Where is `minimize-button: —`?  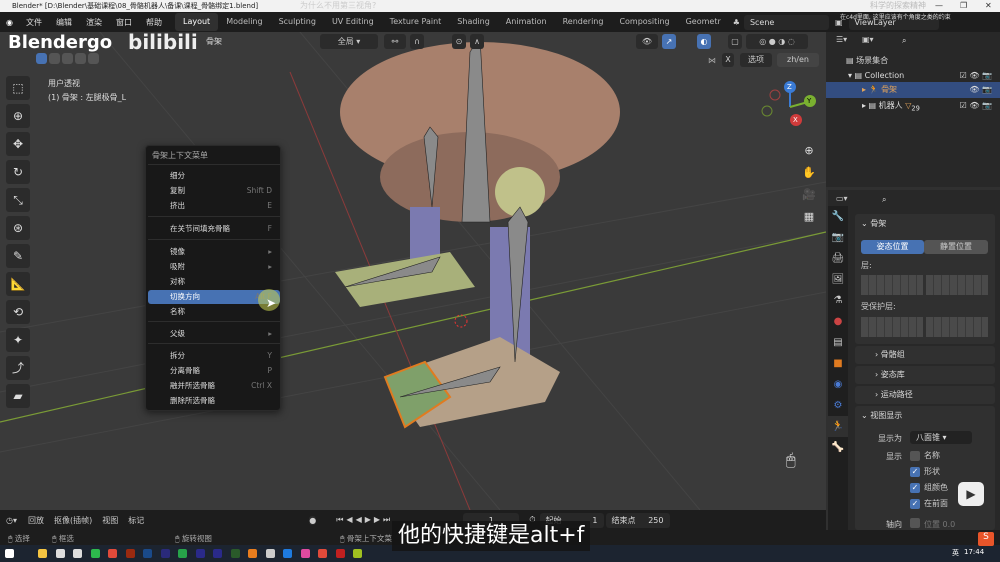
minimize-button: — is located at coordinates (939, 6).